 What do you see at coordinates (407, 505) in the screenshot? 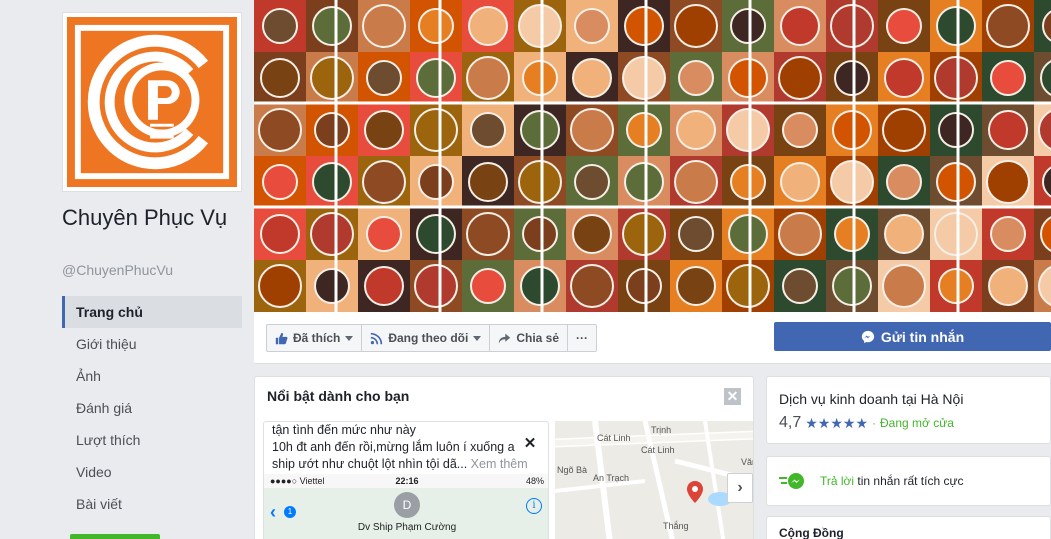
I see `avatar: D` at bounding box center [407, 505].